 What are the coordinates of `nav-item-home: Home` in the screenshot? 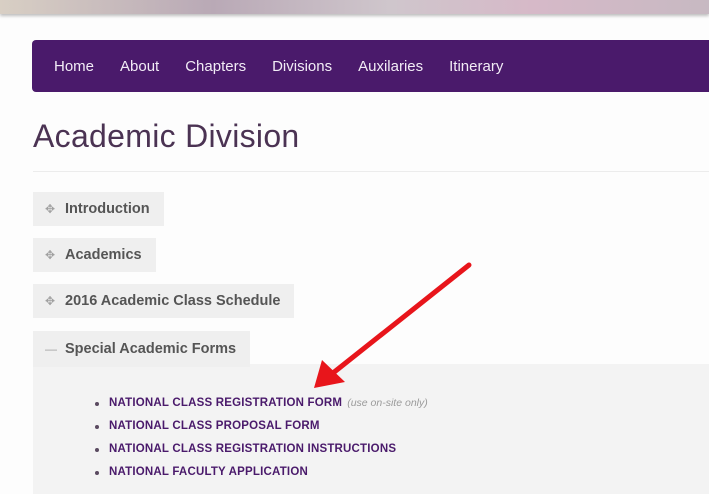 It's located at (74, 66).